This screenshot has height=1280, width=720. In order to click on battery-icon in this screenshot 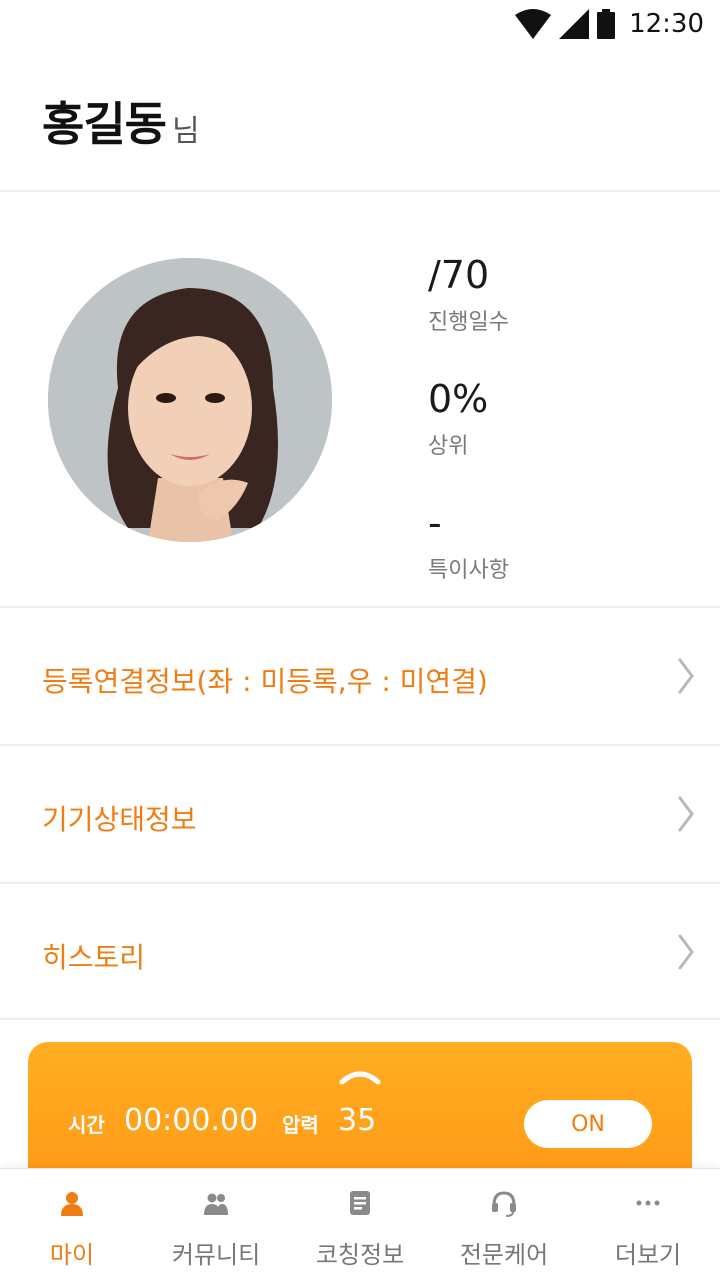, I will do `click(606, 24)`.